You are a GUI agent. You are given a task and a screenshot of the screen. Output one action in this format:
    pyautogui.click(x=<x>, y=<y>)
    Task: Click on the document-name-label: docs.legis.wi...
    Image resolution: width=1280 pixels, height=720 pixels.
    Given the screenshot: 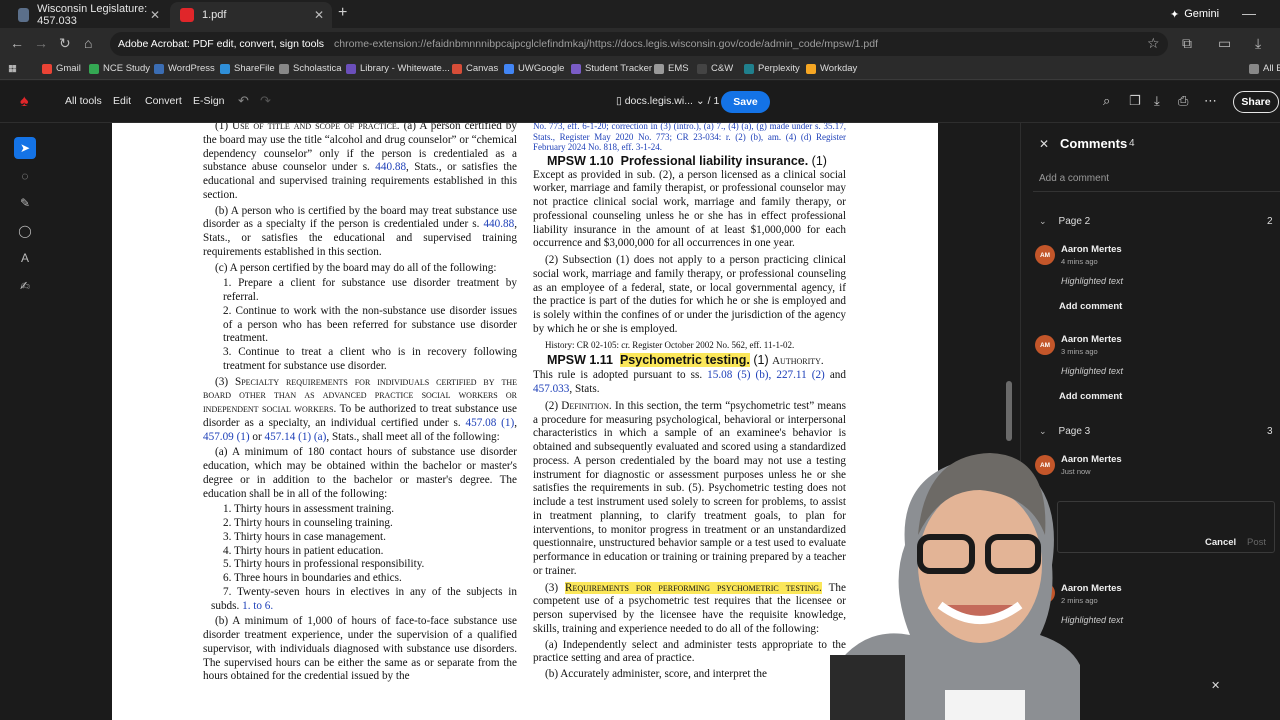 What is the action you would take?
    pyautogui.click(x=658, y=101)
    